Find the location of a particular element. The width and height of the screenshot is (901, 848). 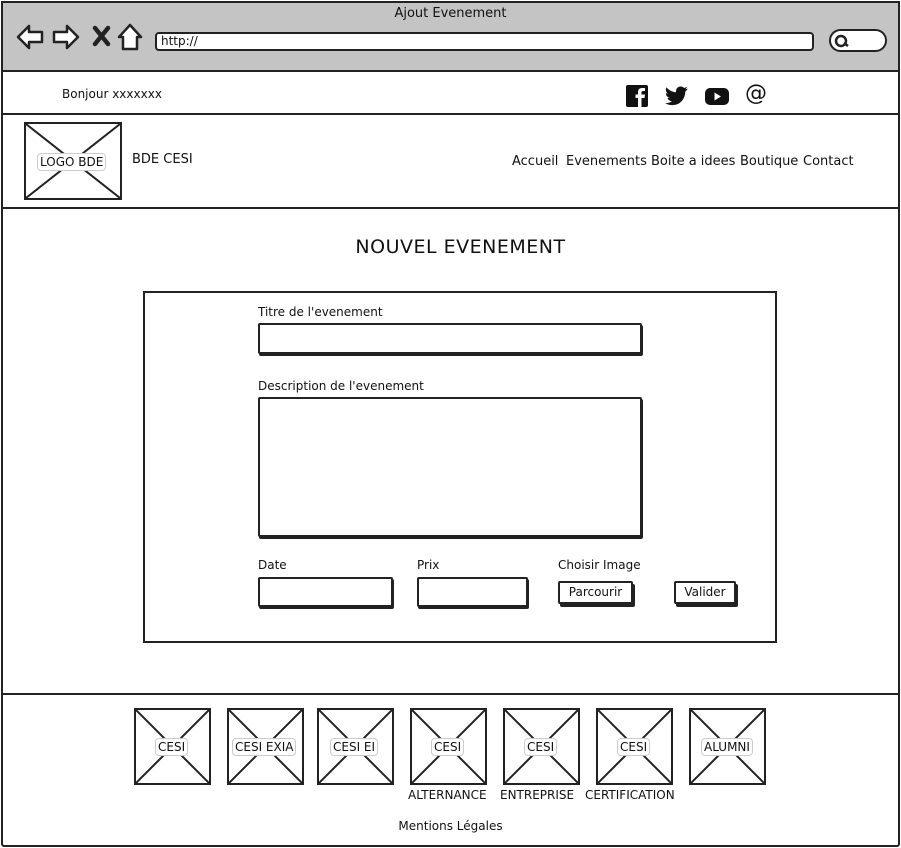

home-icon is located at coordinates (130, 37).